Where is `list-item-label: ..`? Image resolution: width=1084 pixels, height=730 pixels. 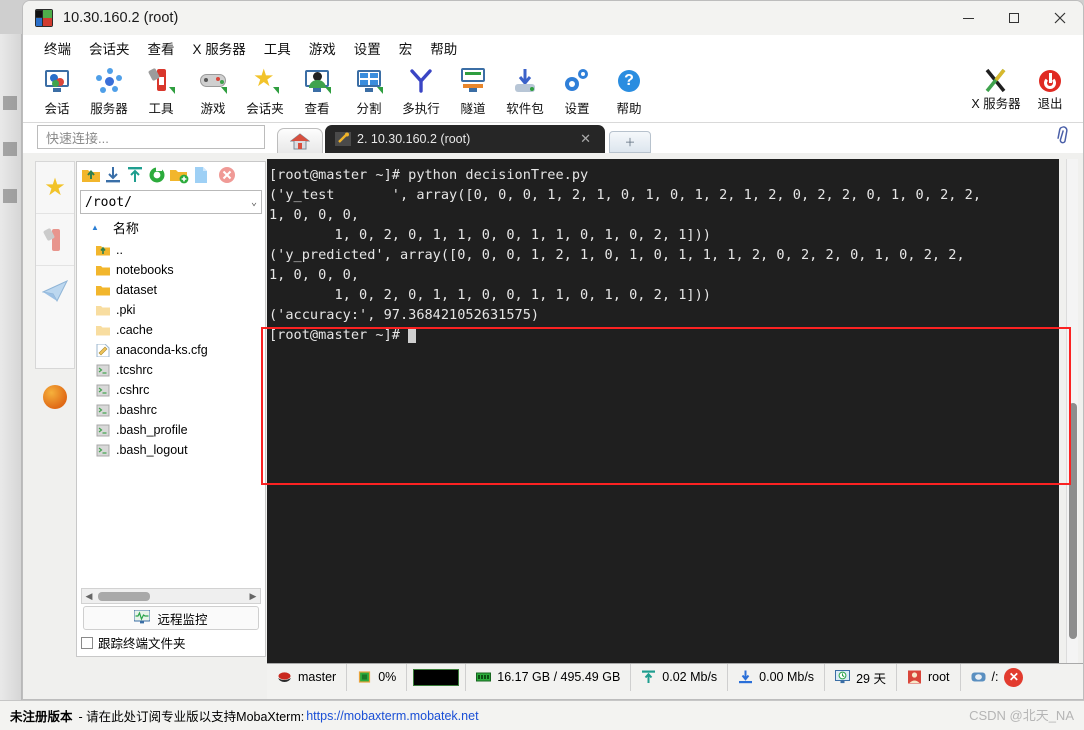
list-item-label: .. is located at coordinates (119, 250).